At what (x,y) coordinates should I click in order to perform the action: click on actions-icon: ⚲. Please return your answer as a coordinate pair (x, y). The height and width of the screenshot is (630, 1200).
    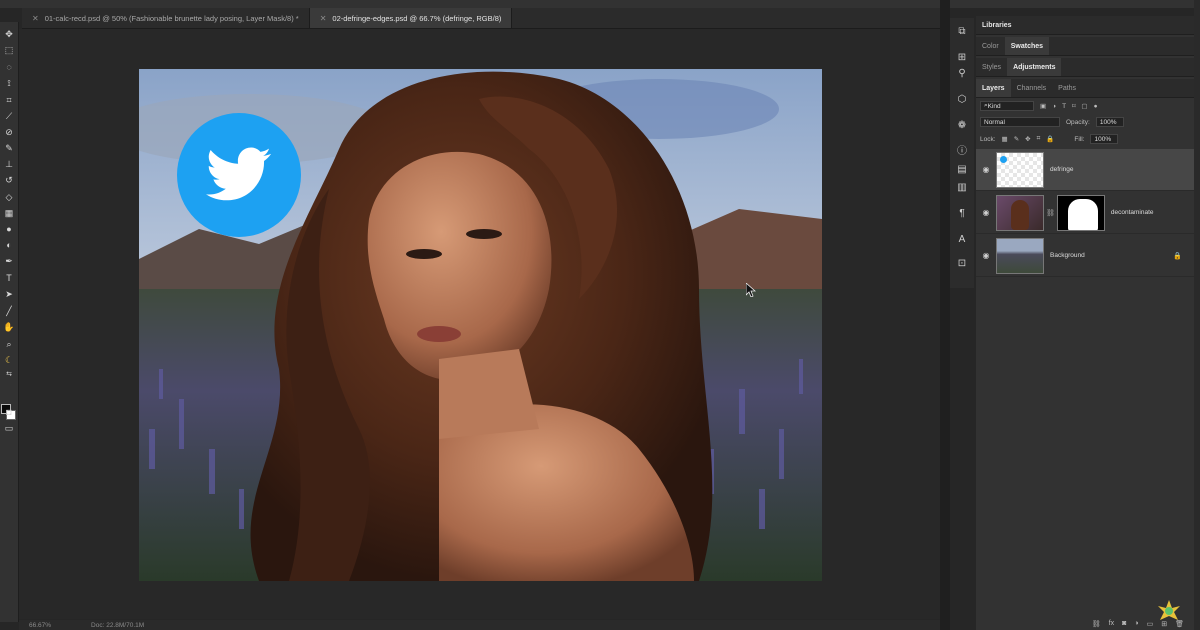
    Looking at the image, I should click on (962, 74).